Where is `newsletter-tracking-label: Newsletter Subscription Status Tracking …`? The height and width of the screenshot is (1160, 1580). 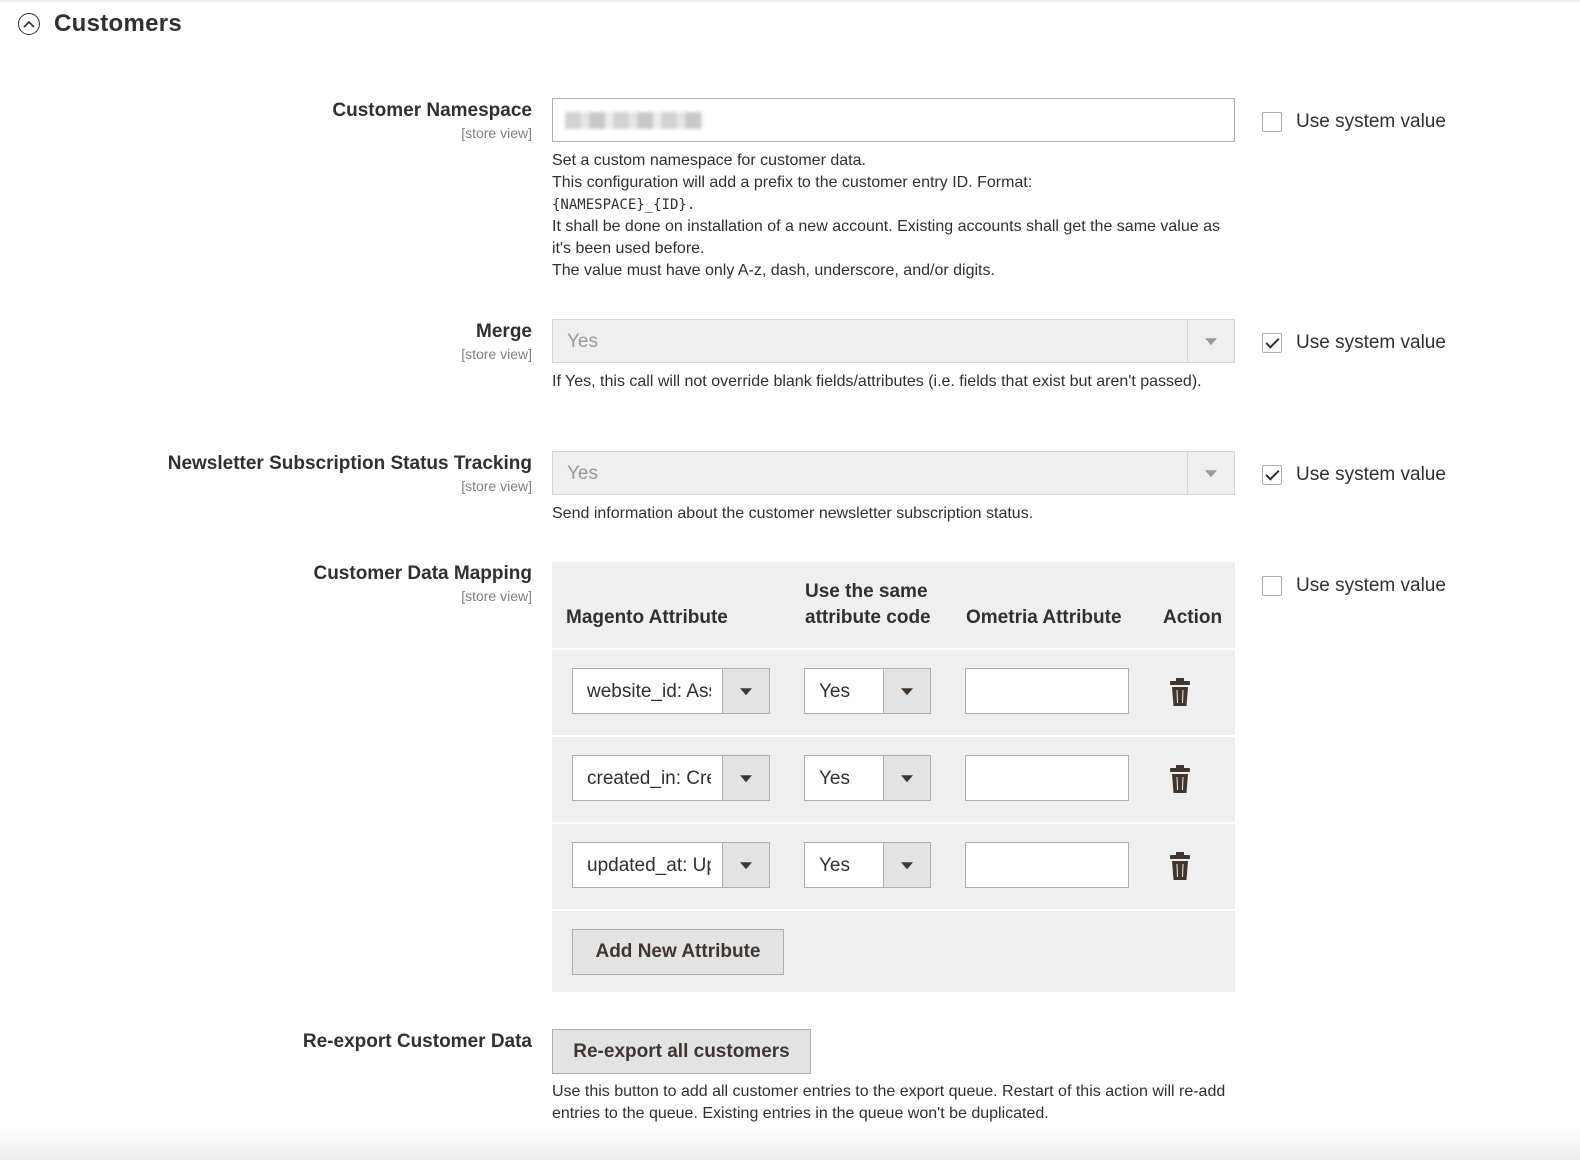 newsletter-tracking-label: Newsletter Subscription Status Tracking … is located at coordinates (350, 473).